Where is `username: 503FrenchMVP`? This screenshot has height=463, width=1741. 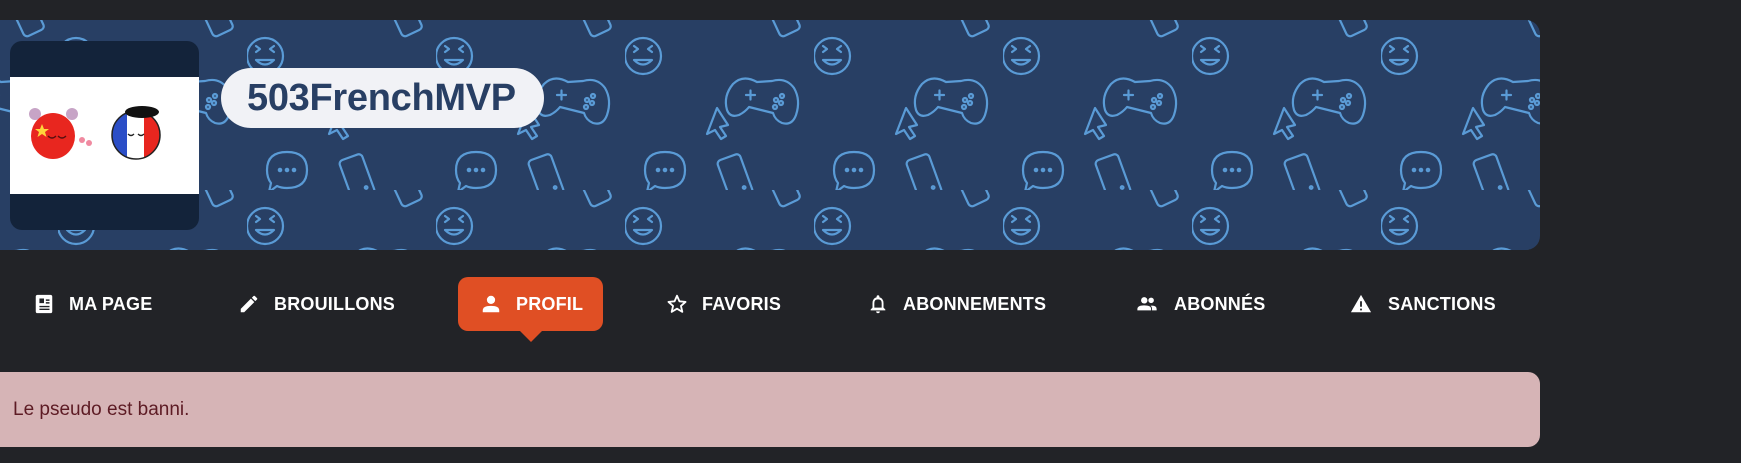 username: 503FrenchMVP is located at coordinates (381, 97).